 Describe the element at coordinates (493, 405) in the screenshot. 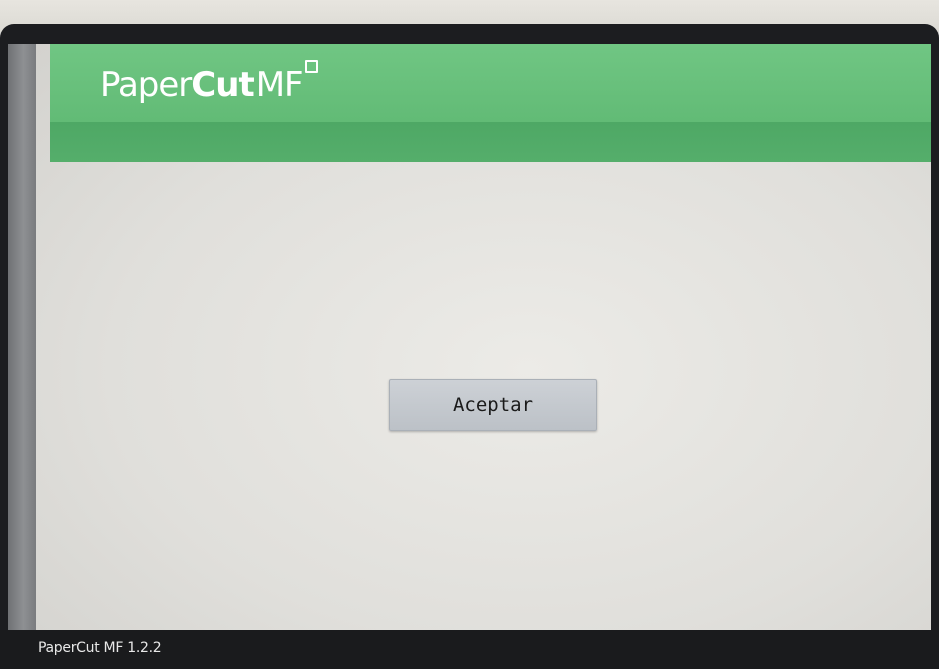

I see `accept-button: Aceptar` at that location.